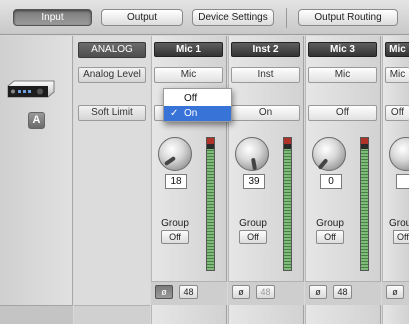  I want to click on device-icon, so click(31, 89).